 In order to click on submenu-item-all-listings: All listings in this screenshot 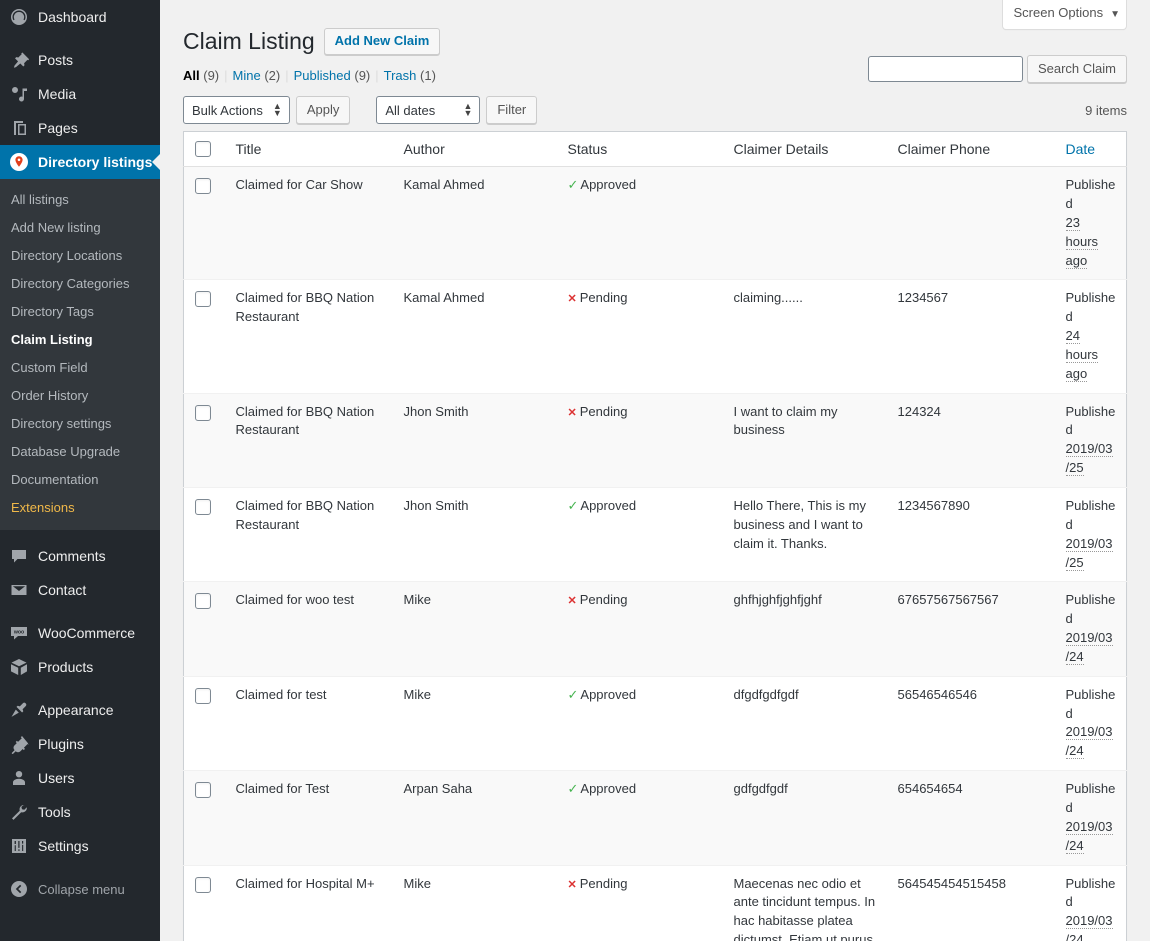, I will do `click(80, 200)`.